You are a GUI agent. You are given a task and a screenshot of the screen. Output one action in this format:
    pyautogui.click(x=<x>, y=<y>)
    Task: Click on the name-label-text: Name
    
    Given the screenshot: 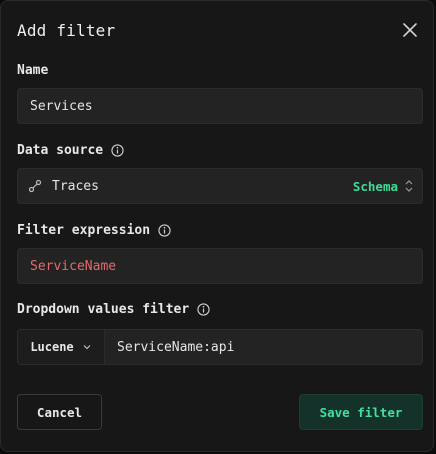 What is the action you would take?
    pyautogui.click(x=33, y=70)
    